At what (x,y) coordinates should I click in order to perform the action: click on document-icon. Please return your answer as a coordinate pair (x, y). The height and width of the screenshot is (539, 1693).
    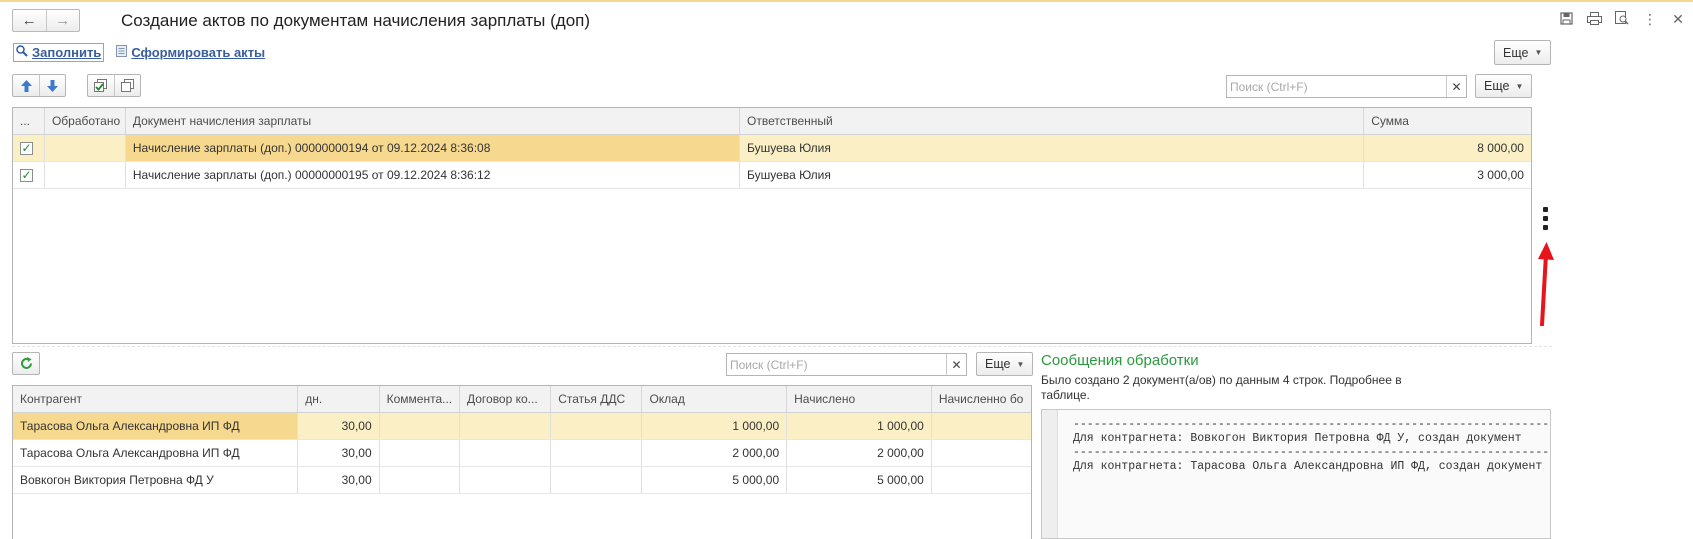
    Looking at the image, I should click on (122, 52).